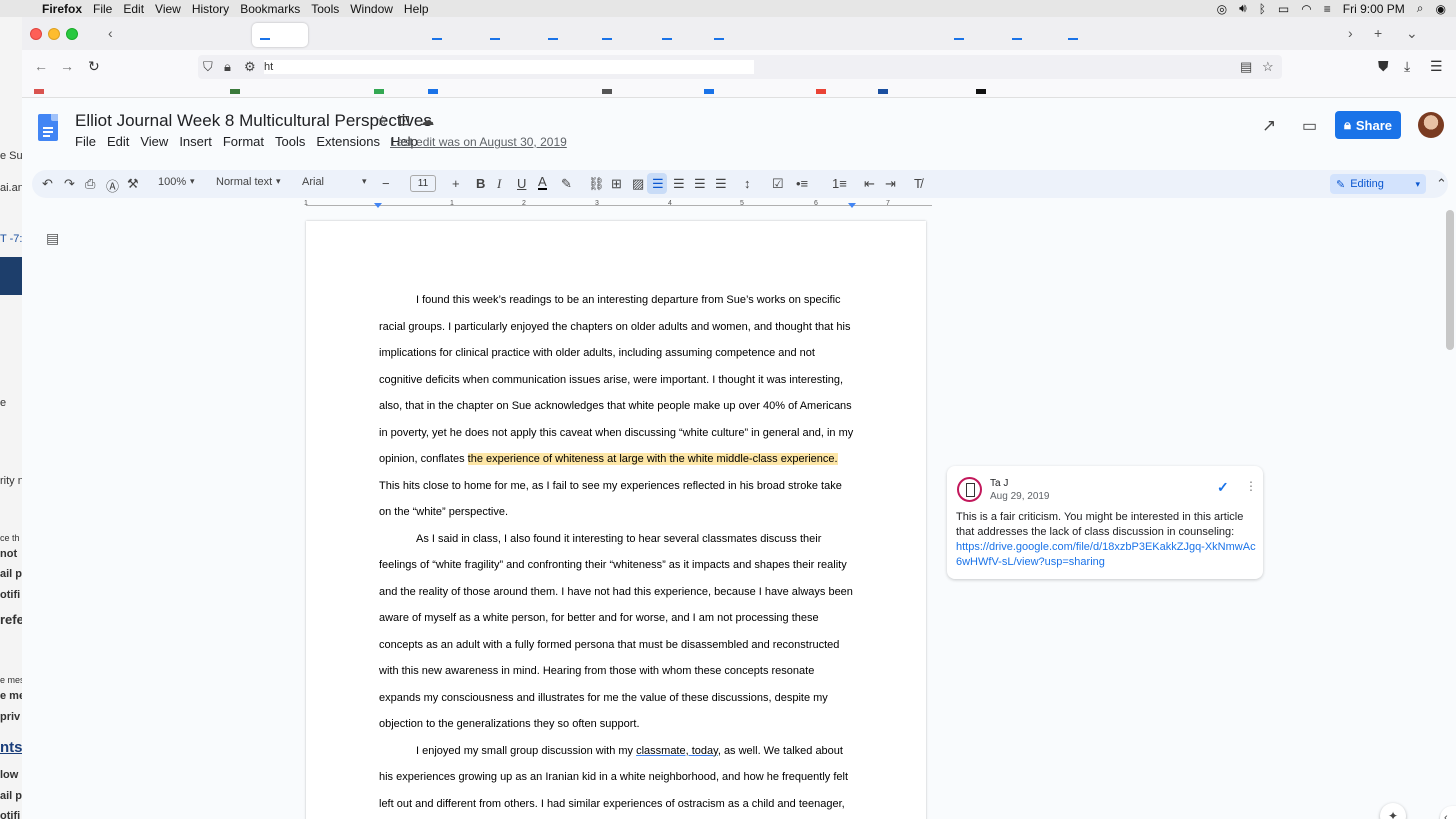 This screenshot has width=1456, height=819. What do you see at coordinates (542, 182) in the screenshot?
I see `text-color-icon: A` at bounding box center [542, 182].